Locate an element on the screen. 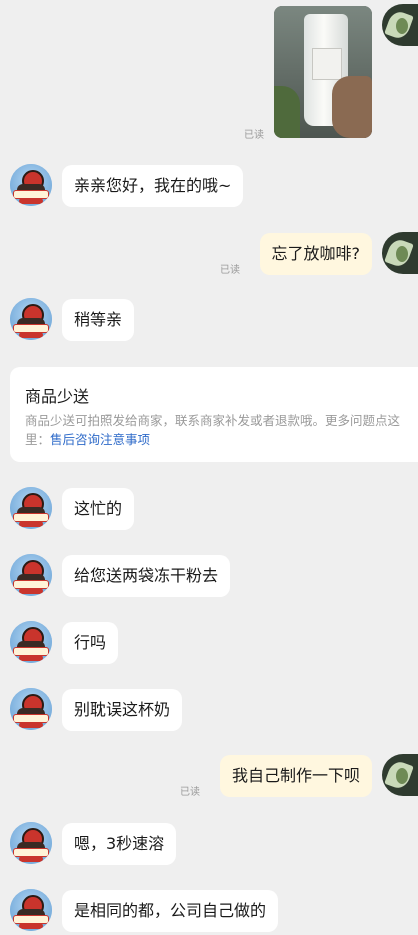 The width and height of the screenshot is (418, 935). card-title: 商品少送 is located at coordinates (57, 396).